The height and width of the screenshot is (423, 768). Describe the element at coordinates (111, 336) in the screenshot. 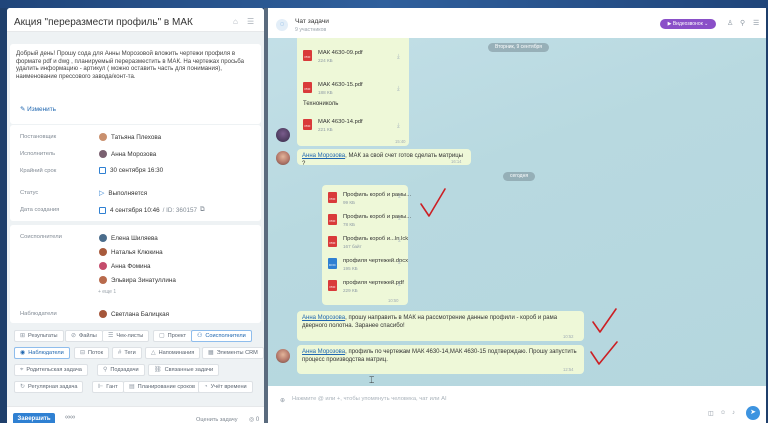

I see `checklist-icon: ☰` at that location.